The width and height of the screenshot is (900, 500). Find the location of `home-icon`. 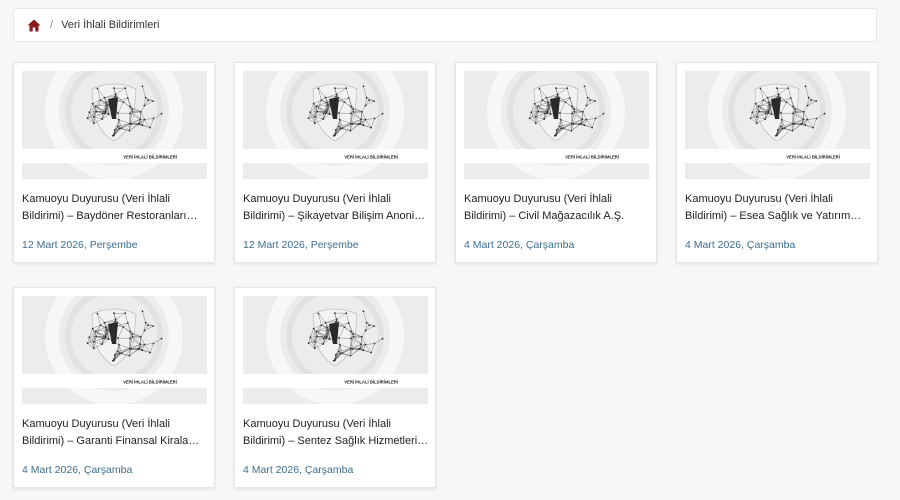

home-icon is located at coordinates (34, 25).